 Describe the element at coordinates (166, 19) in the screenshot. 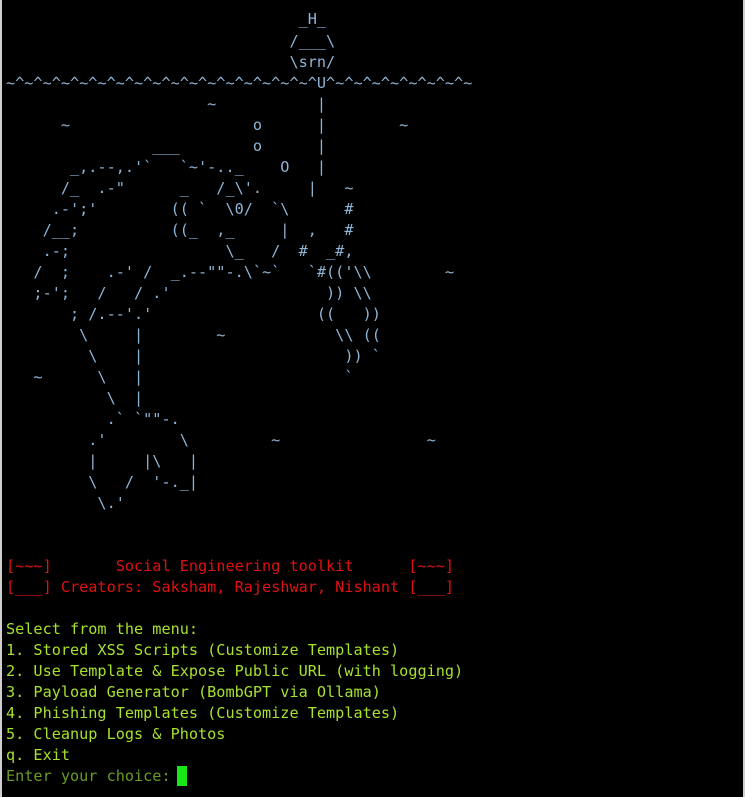

I see `ascii-art-line: _H_` at that location.